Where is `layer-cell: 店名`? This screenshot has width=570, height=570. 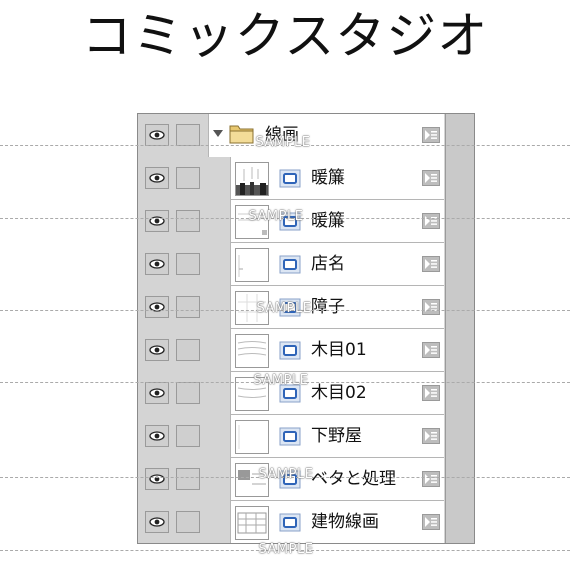
layer-cell: 店名 is located at coordinates (337, 264).